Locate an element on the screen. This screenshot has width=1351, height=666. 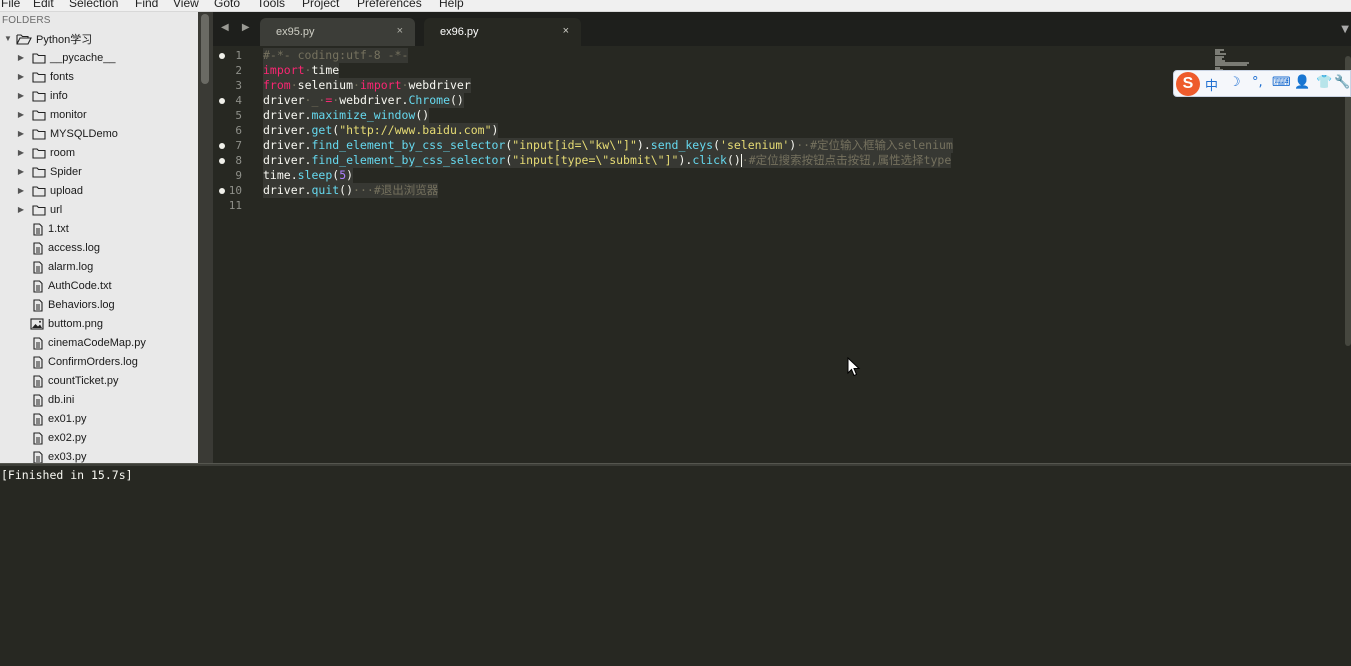
tree-folder: ▶ fonts is located at coordinates (99, 76).